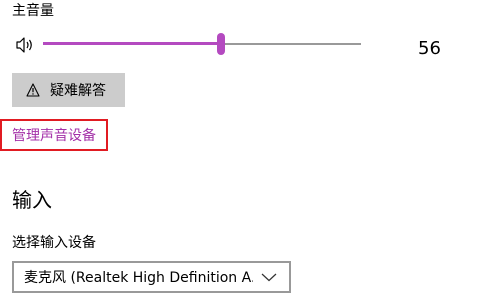 The width and height of the screenshot is (480, 299). Describe the element at coordinates (33, 90) in the screenshot. I see `warning-icon` at that location.